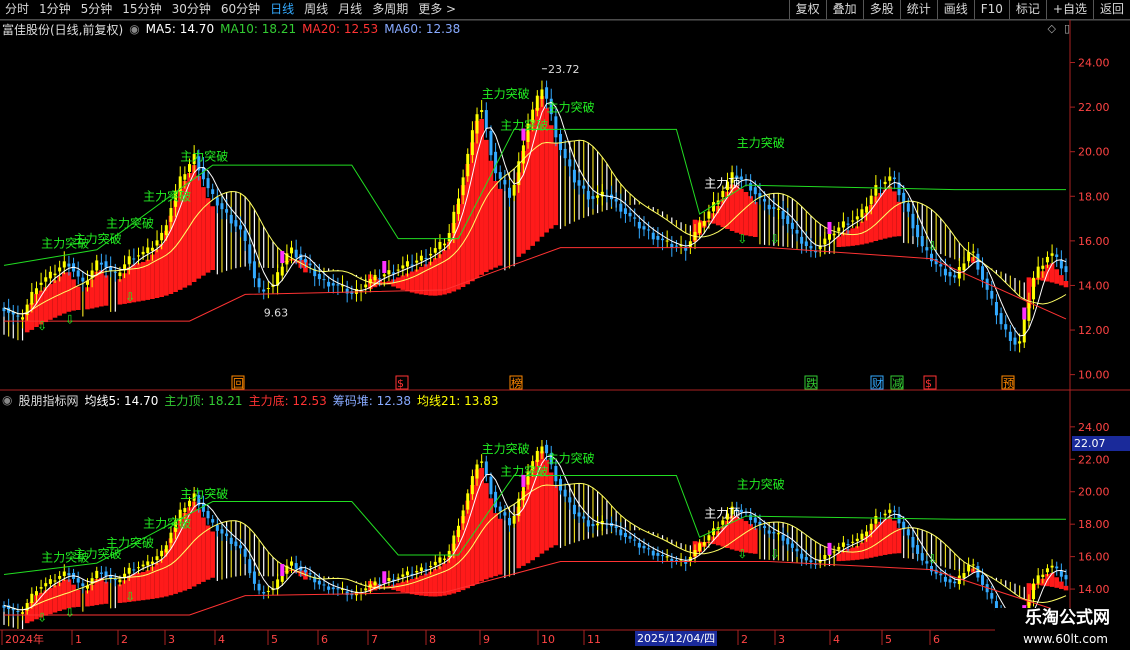  I want to click on toolbar-button-8: 返回, so click(1111, 9).